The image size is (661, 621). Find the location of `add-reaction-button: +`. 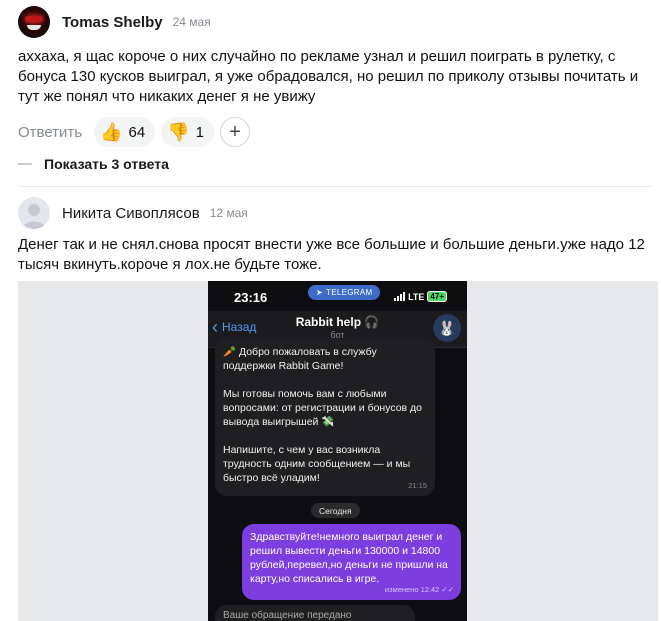

add-reaction-button: + is located at coordinates (235, 132).